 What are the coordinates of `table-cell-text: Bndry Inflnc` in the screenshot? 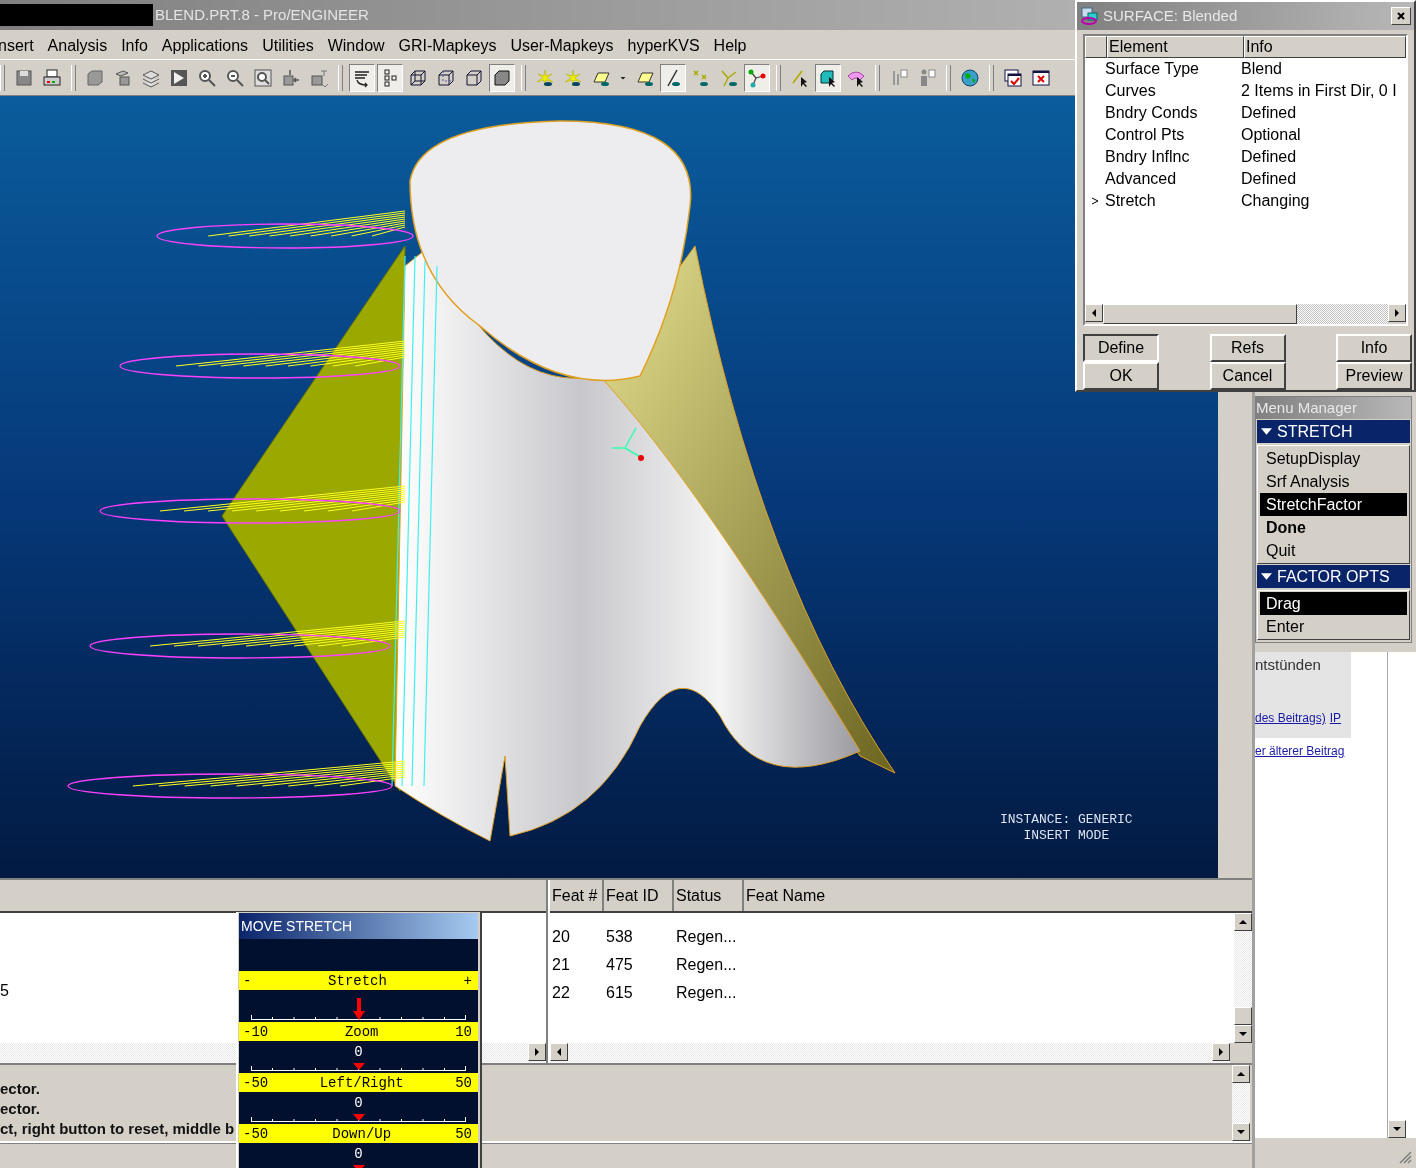 It's located at (1148, 156).